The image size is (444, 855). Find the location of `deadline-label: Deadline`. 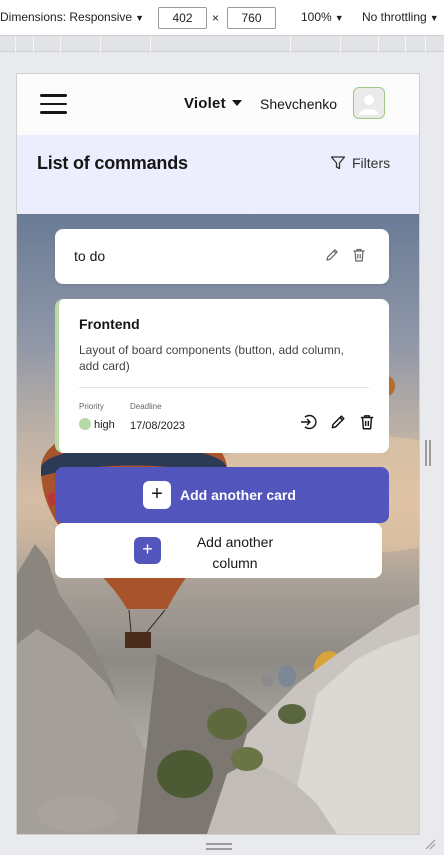

deadline-label: Deadline is located at coordinates (146, 406).